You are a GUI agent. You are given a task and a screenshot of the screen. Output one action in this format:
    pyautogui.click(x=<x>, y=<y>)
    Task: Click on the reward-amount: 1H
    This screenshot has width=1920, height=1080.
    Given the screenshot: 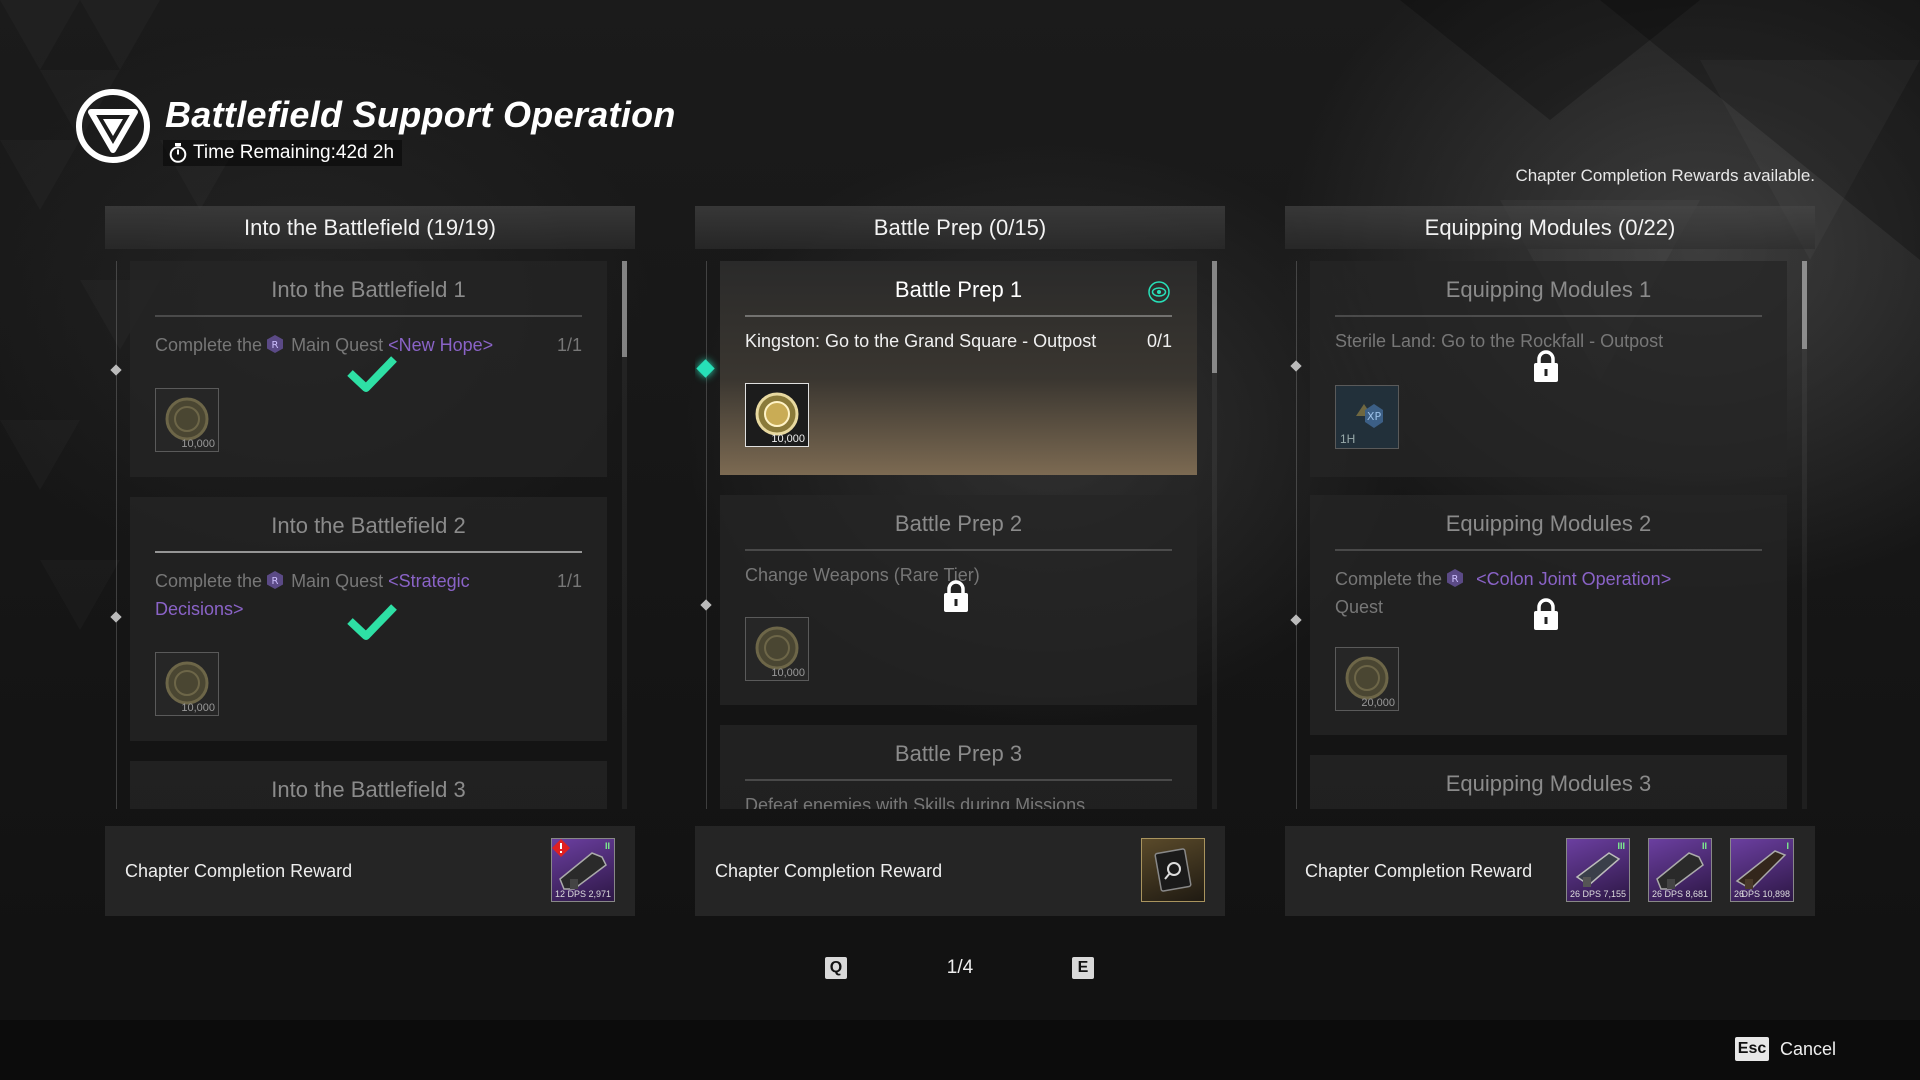 What is the action you would take?
    pyautogui.click(x=1348, y=439)
    